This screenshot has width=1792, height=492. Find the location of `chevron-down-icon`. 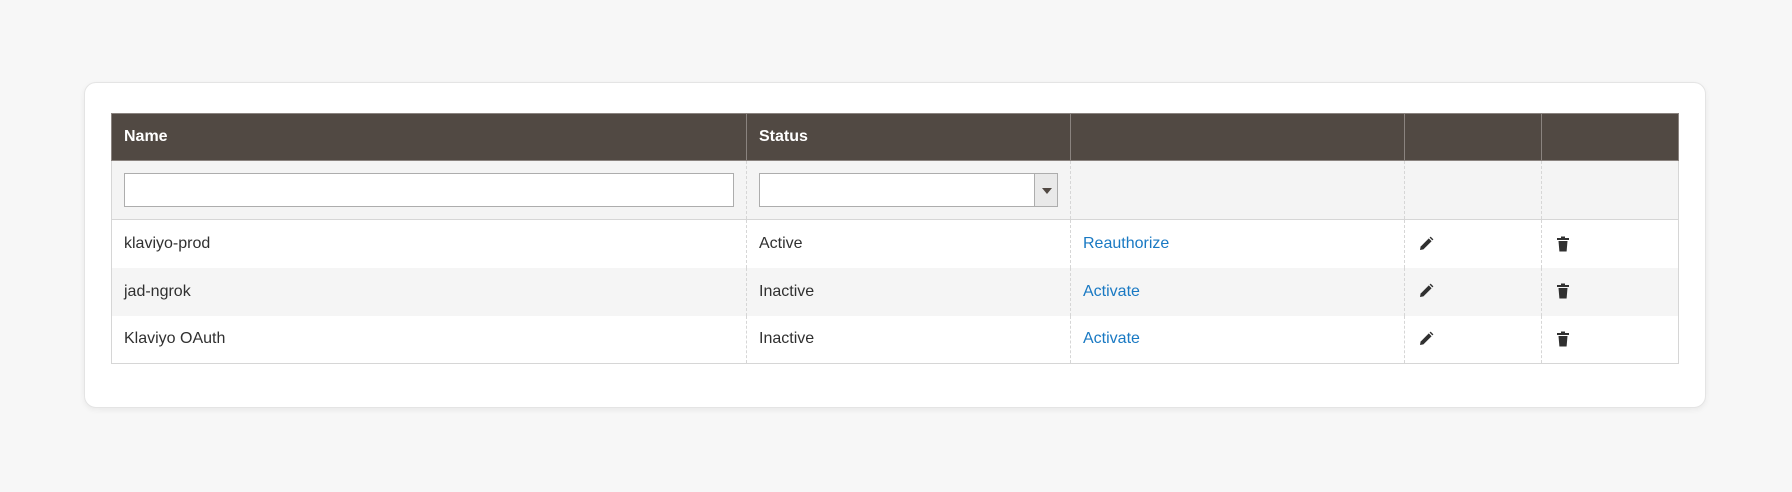

chevron-down-icon is located at coordinates (1045, 190).